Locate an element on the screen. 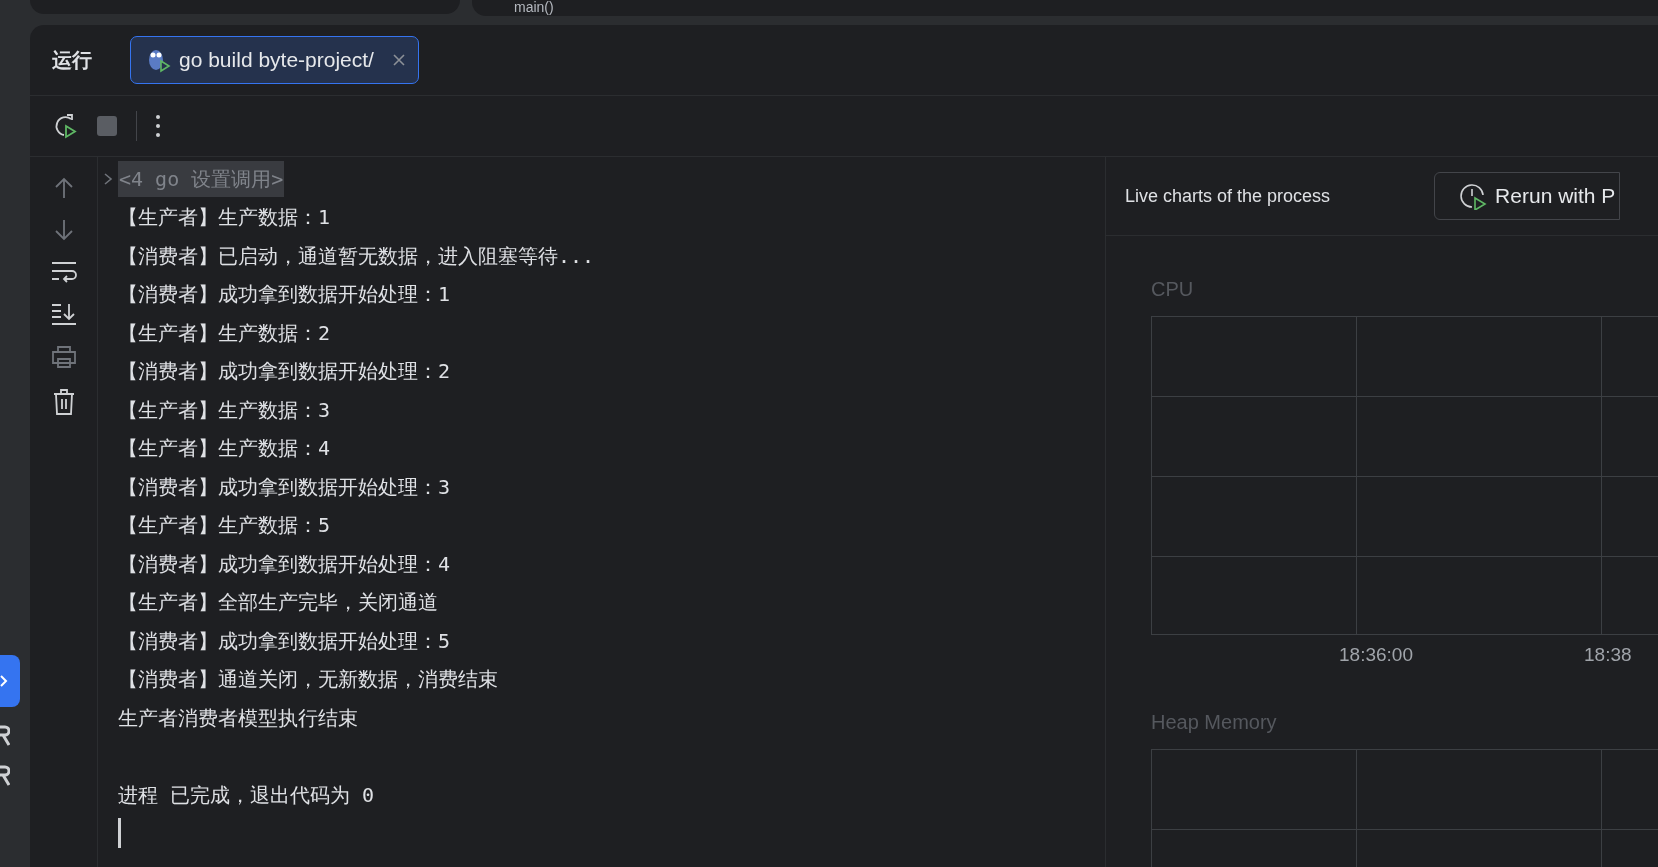 The height and width of the screenshot is (867, 1658). trash-icon is located at coordinates (63, 402).